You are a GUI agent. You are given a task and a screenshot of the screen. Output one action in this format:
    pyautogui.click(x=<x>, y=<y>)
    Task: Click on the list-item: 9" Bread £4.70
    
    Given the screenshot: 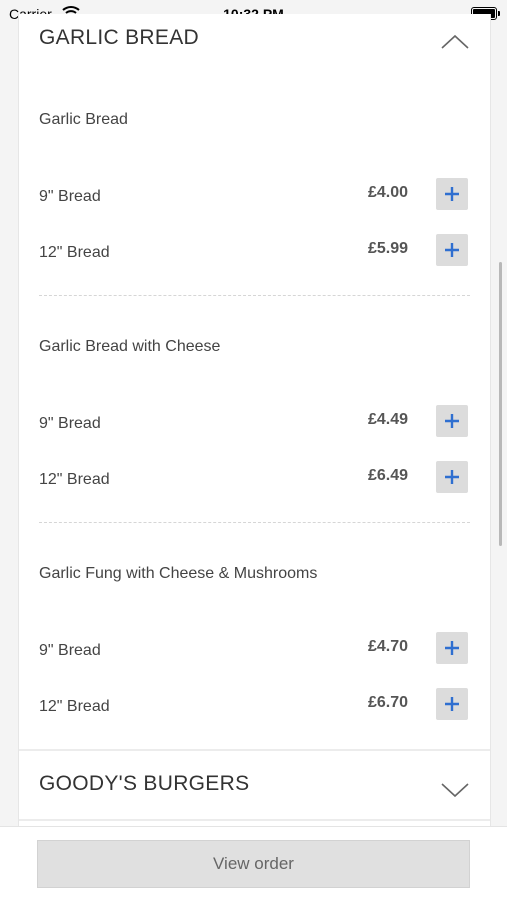 What is the action you would take?
    pyautogui.click(x=254, y=652)
    